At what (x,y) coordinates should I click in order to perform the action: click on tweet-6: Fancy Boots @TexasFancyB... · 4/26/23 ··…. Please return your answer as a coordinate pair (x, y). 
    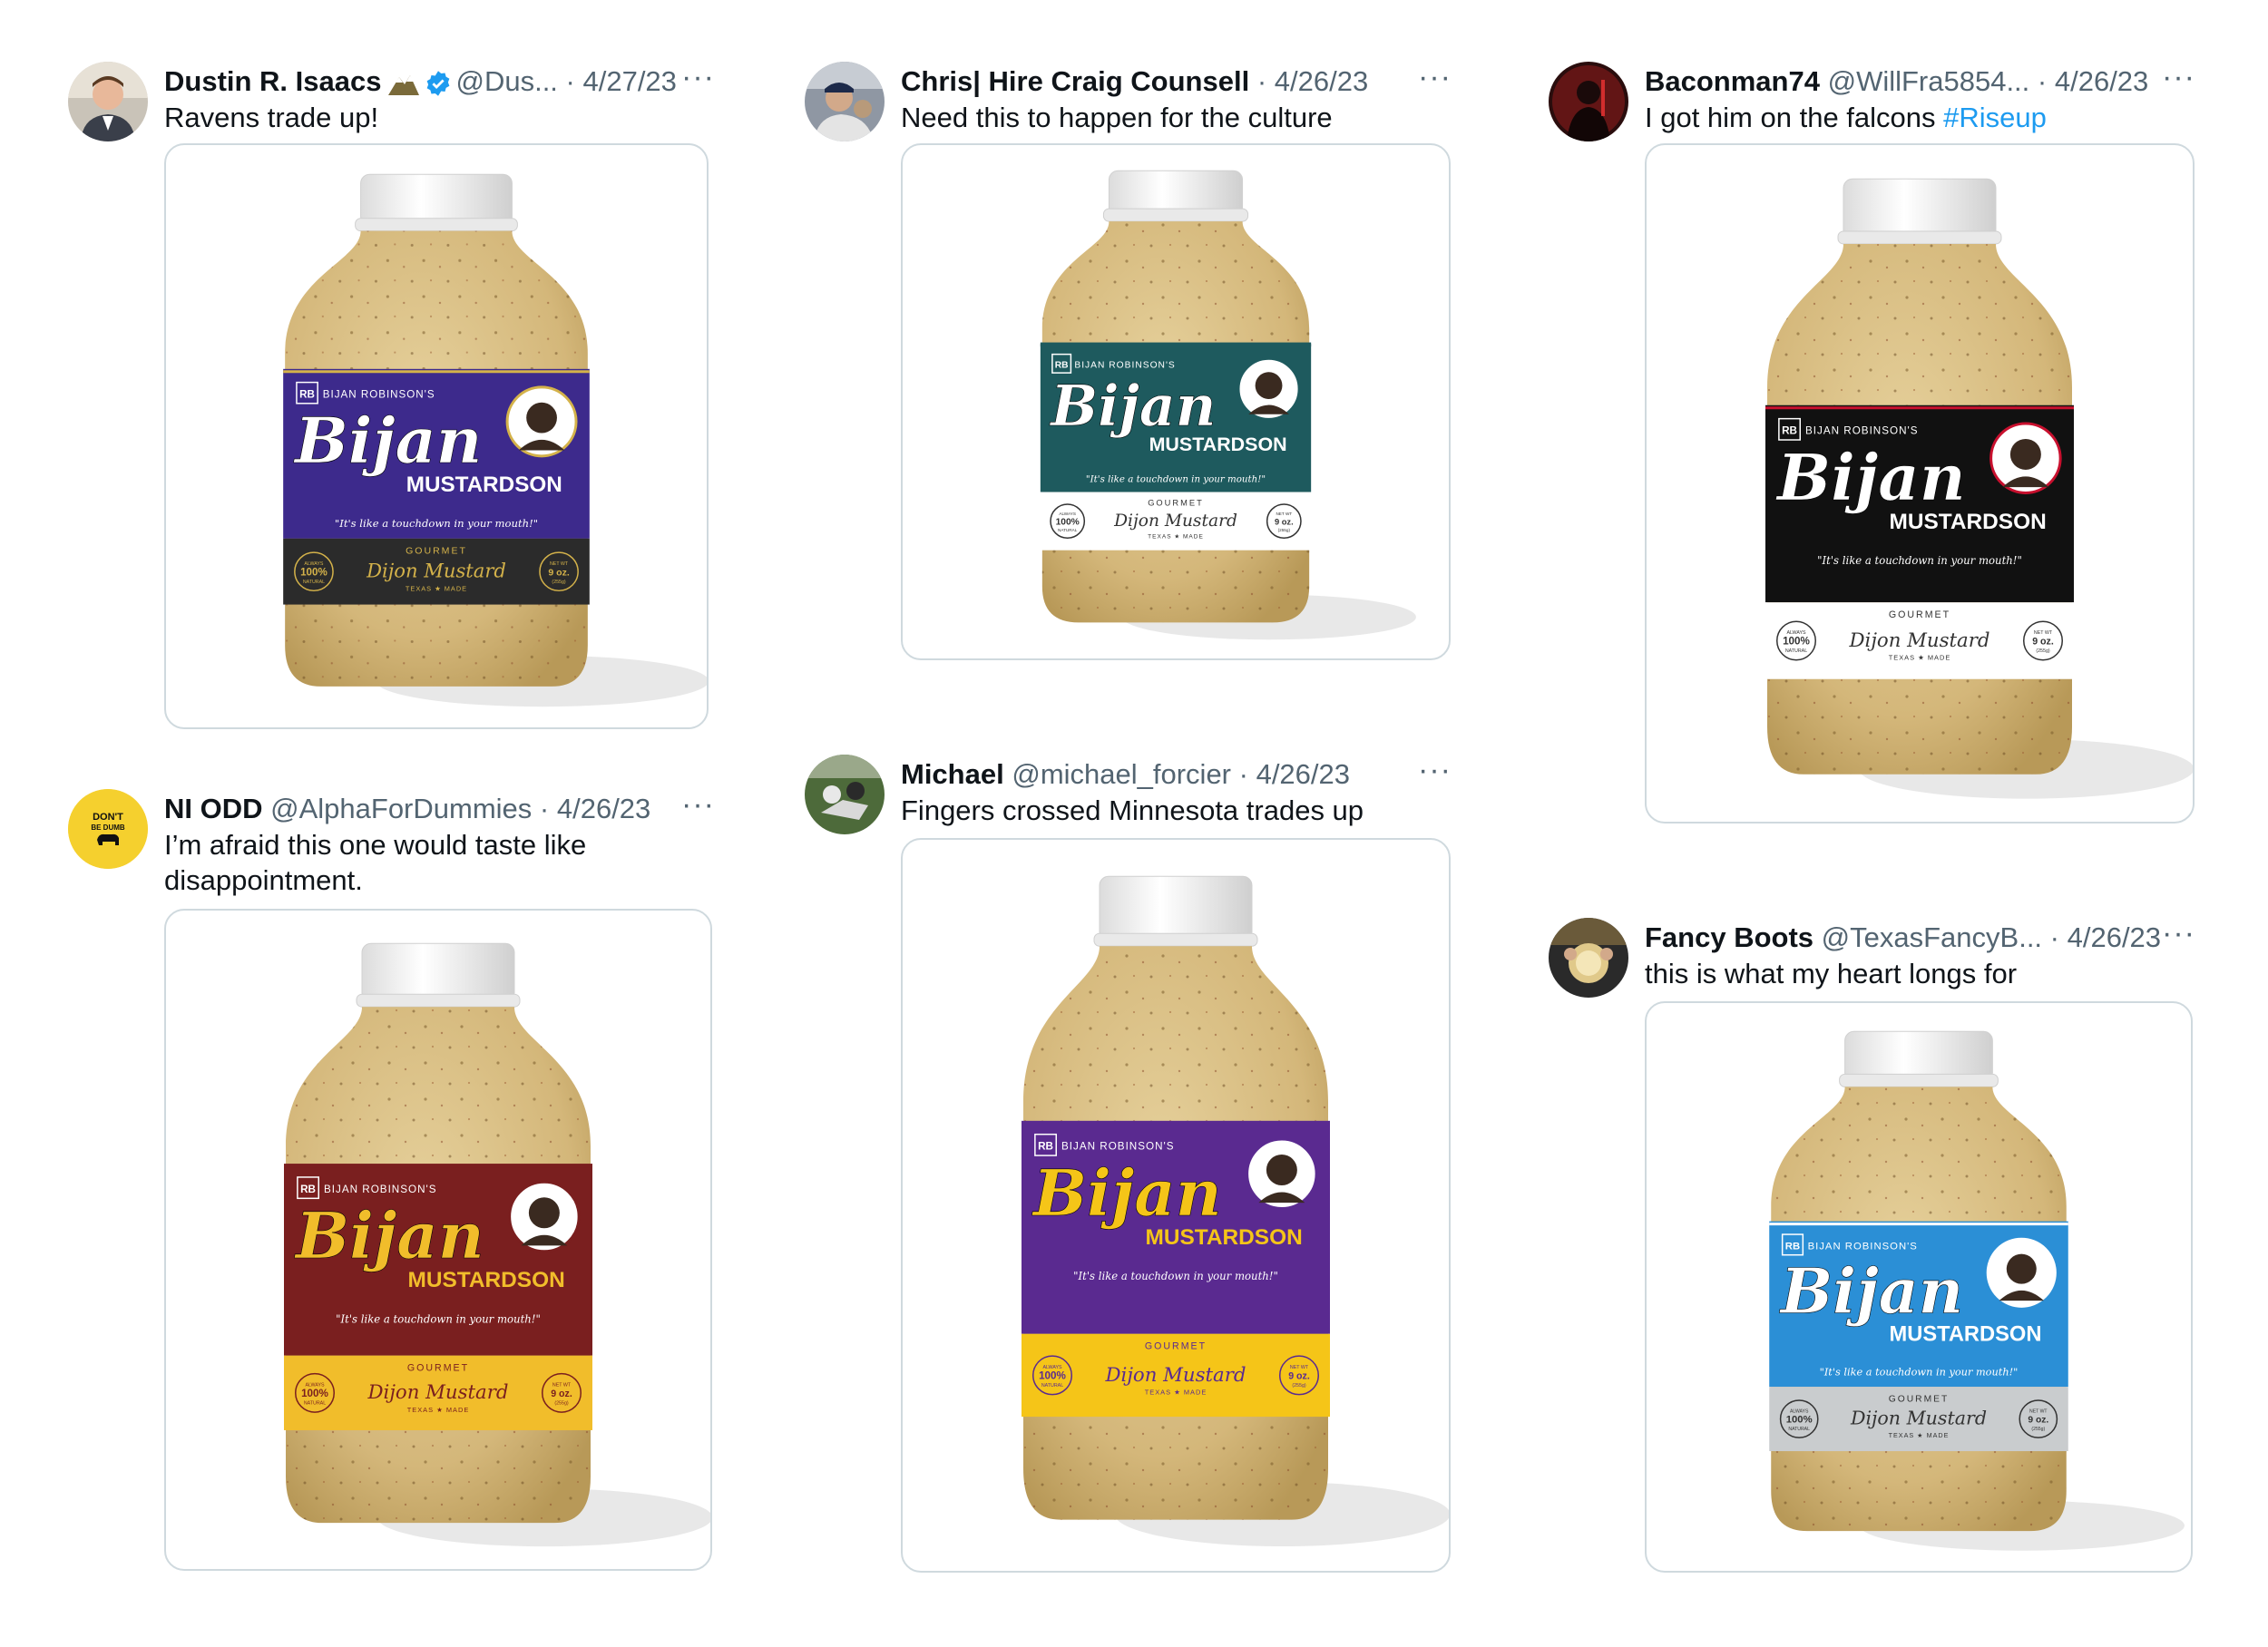
    Looking at the image, I should click on (1885, 1245).